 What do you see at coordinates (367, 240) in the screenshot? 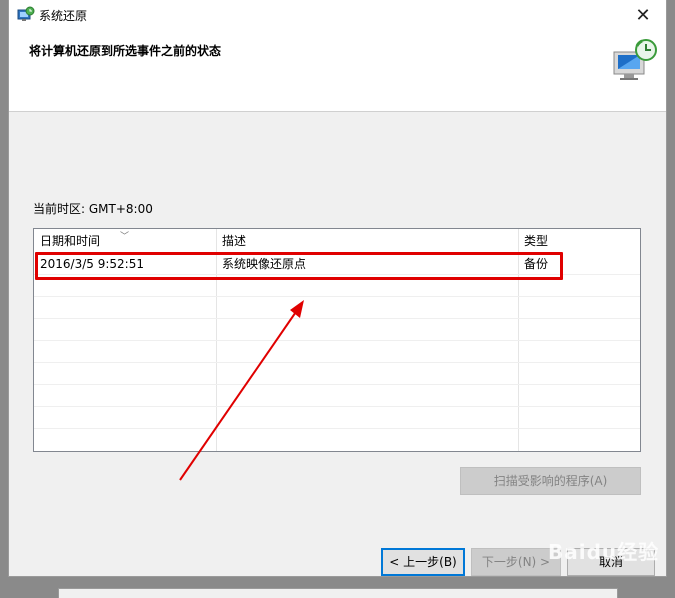
I see `column-header-description: 描述` at bounding box center [367, 240].